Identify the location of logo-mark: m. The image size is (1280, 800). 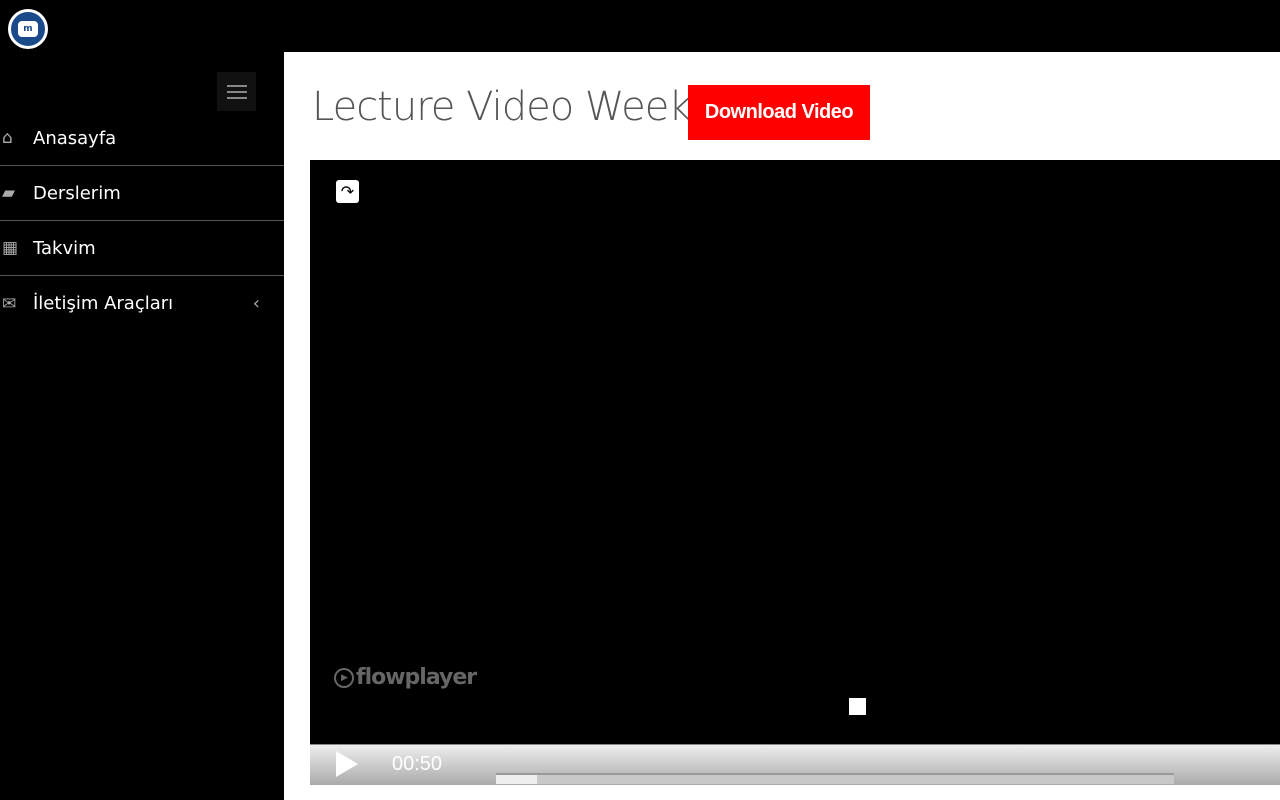
(28, 29).